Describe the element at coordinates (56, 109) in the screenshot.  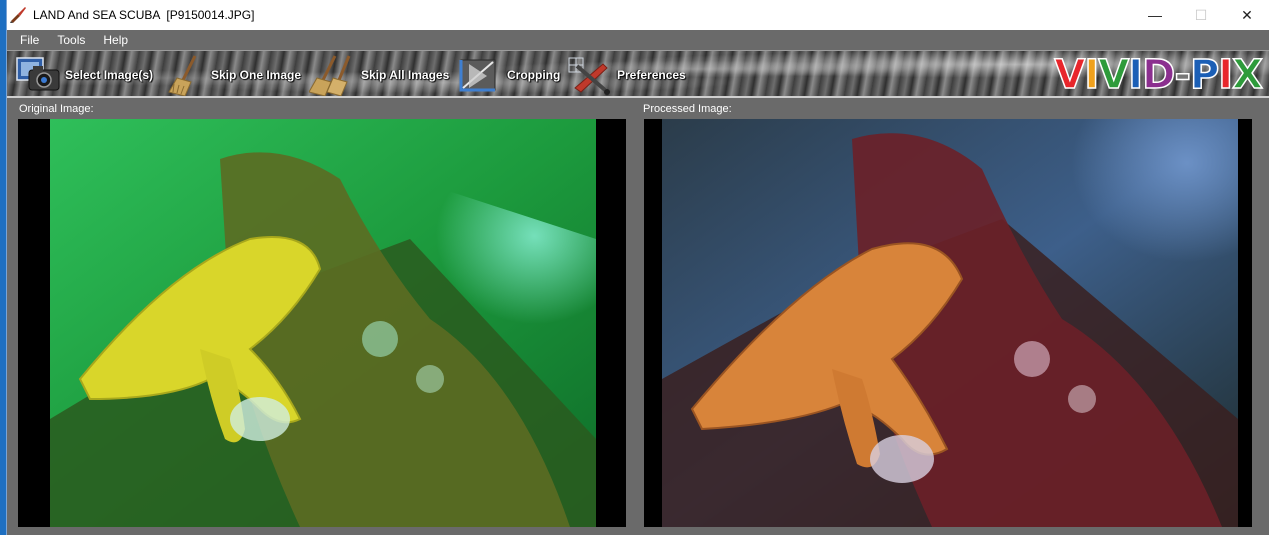
I see `original-image-label: Original Image:` at that location.